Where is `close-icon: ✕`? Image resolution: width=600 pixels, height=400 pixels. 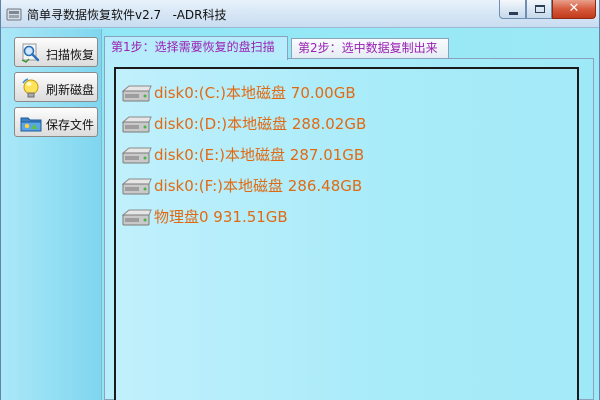 close-icon: ✕ is located at coordinates (574, 8).